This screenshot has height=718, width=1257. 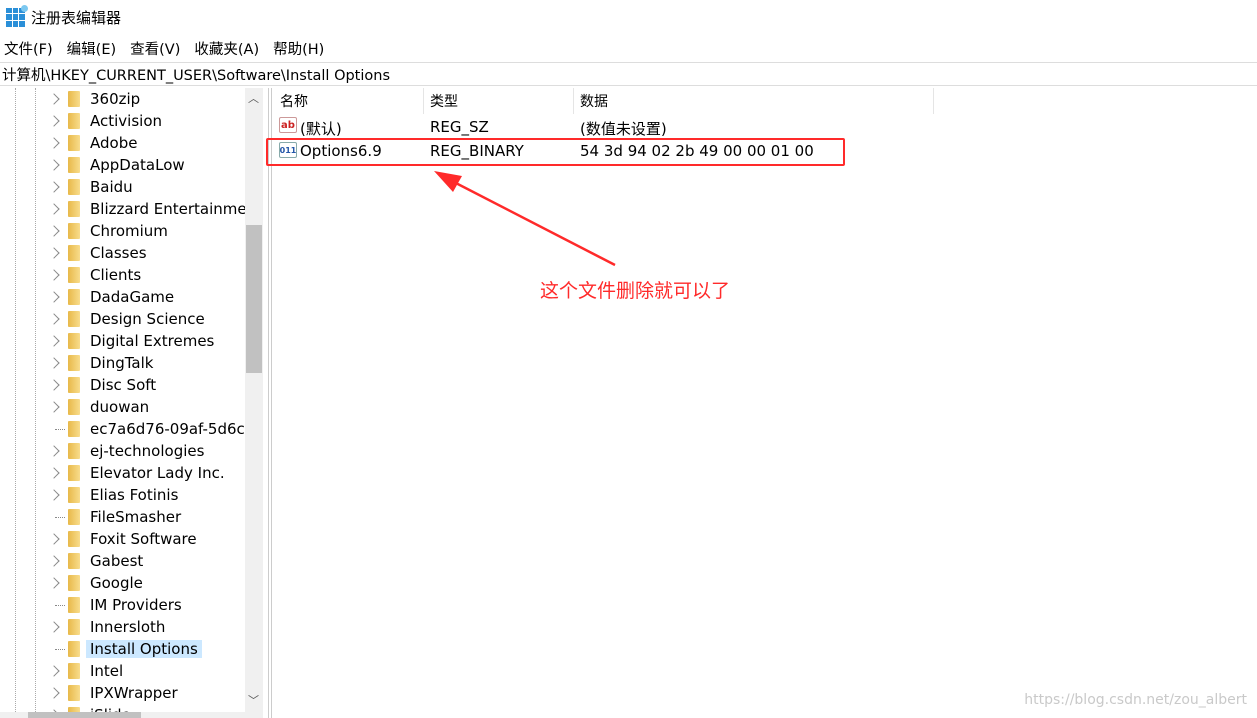 I want to click on annotation-text: 这个文件删除就可以了, so click(x=635, y=291).